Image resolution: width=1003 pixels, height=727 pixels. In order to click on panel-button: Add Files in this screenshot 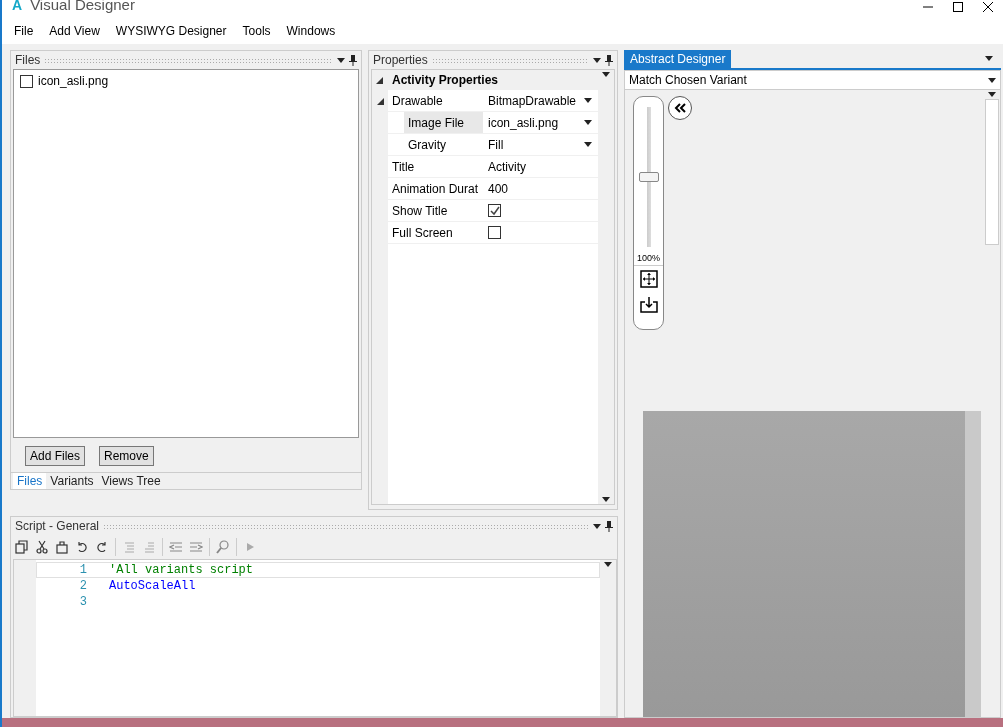, I will do `click(55, 456)`.